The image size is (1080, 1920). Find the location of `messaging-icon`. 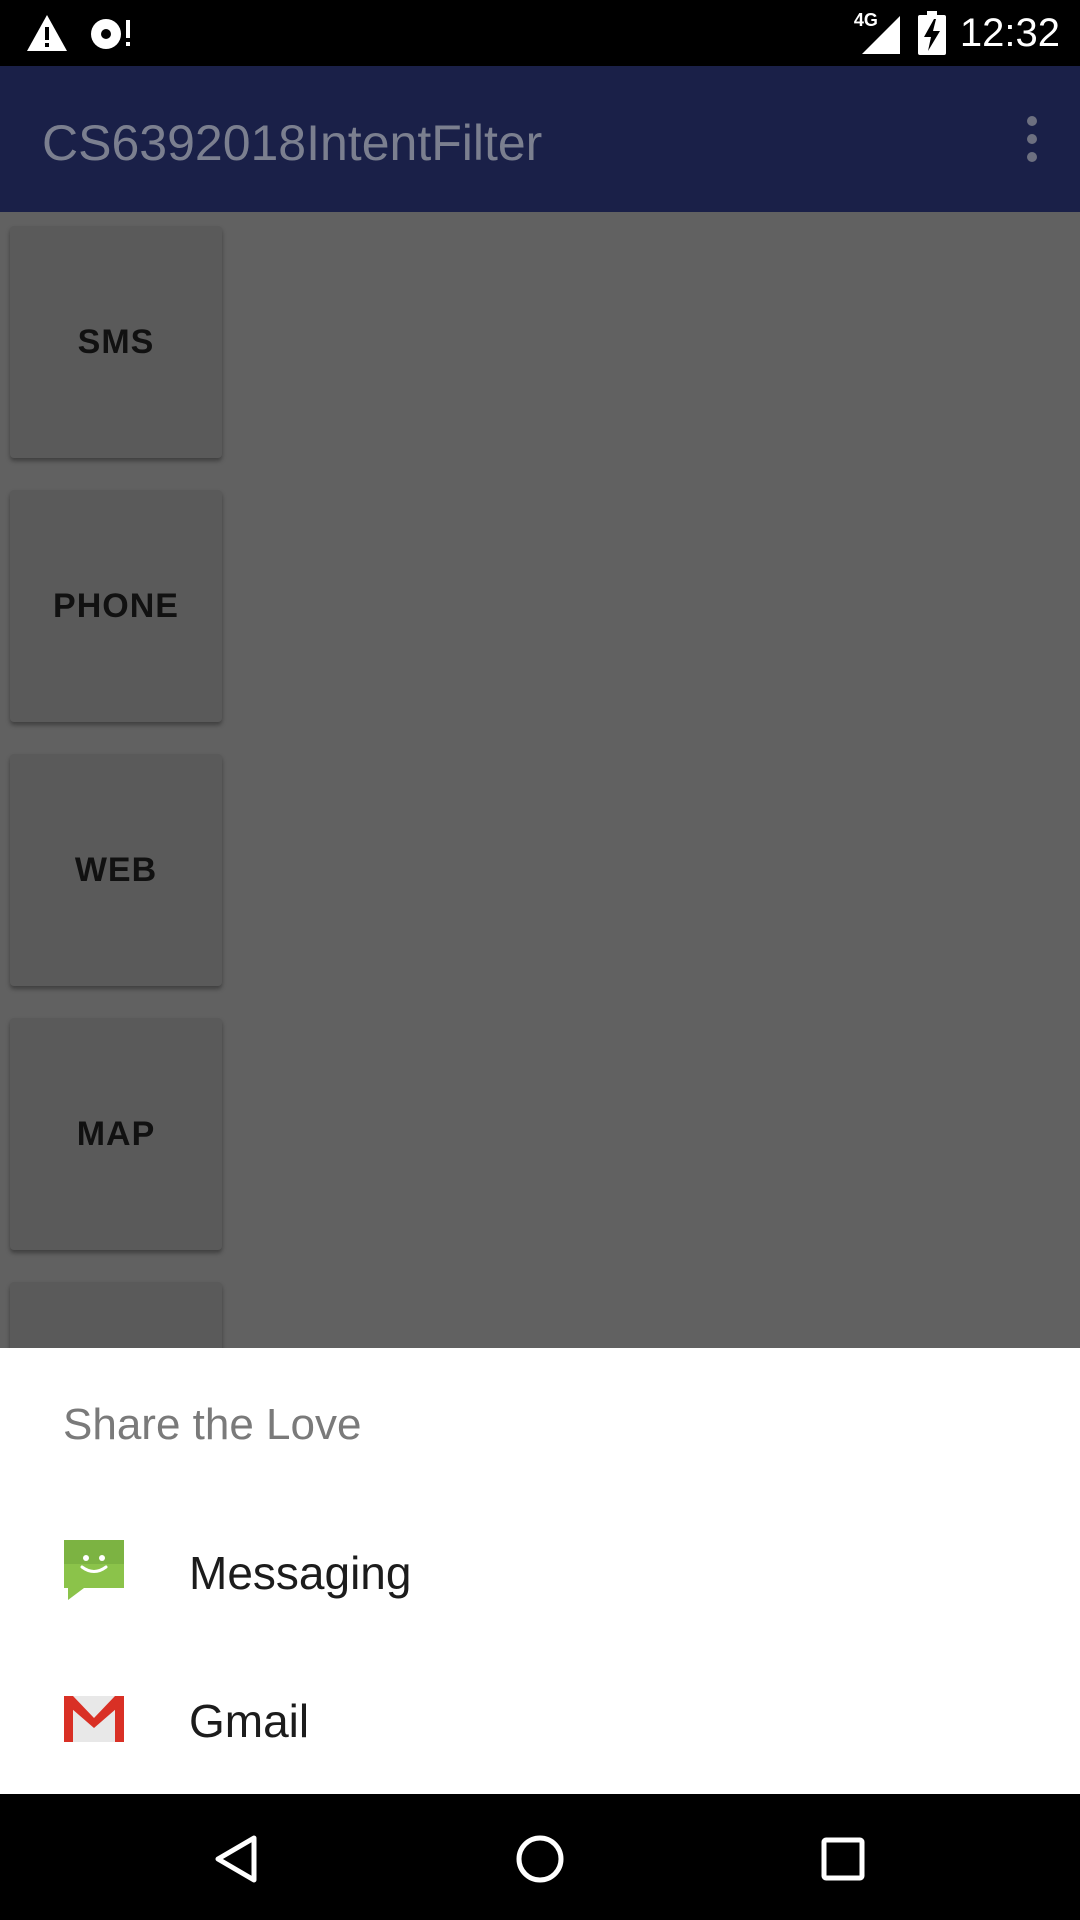

messaging-icon is located at coordinates (94, 1570).